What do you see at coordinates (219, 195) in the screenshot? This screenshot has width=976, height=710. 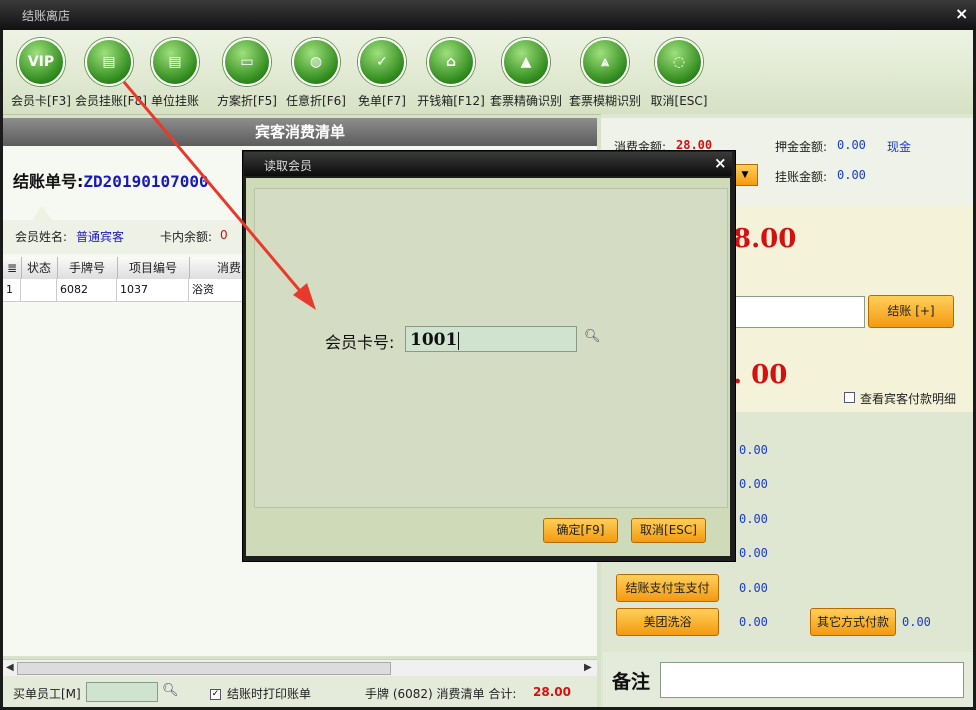 I see `annotation-arrow-icon` at bounding box center [219, 195].